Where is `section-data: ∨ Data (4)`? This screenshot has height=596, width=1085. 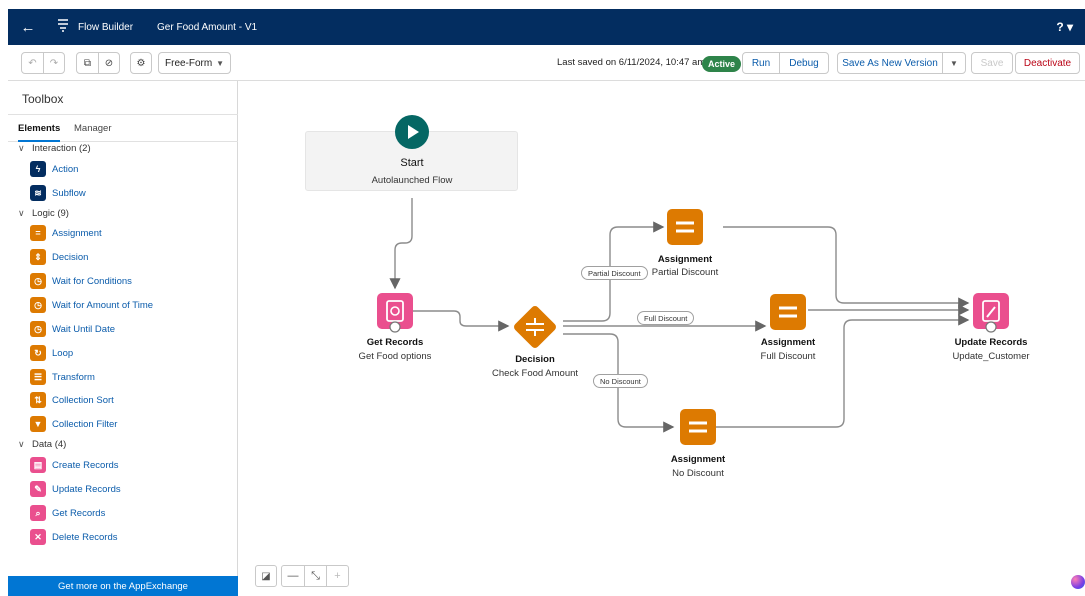 section-data: ∨ Data (4) is located at coordinates (42, 444).